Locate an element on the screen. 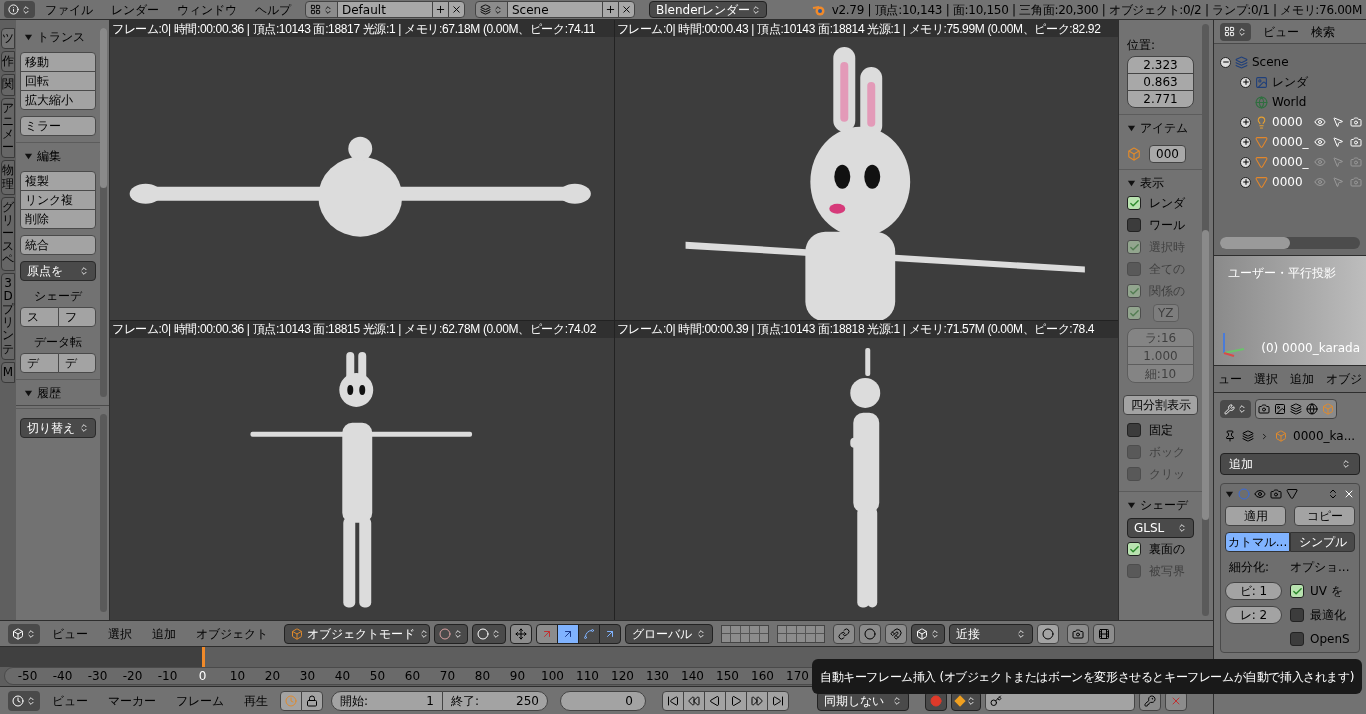  menu-item: ヘルプ is located at coordinates (273, 9).